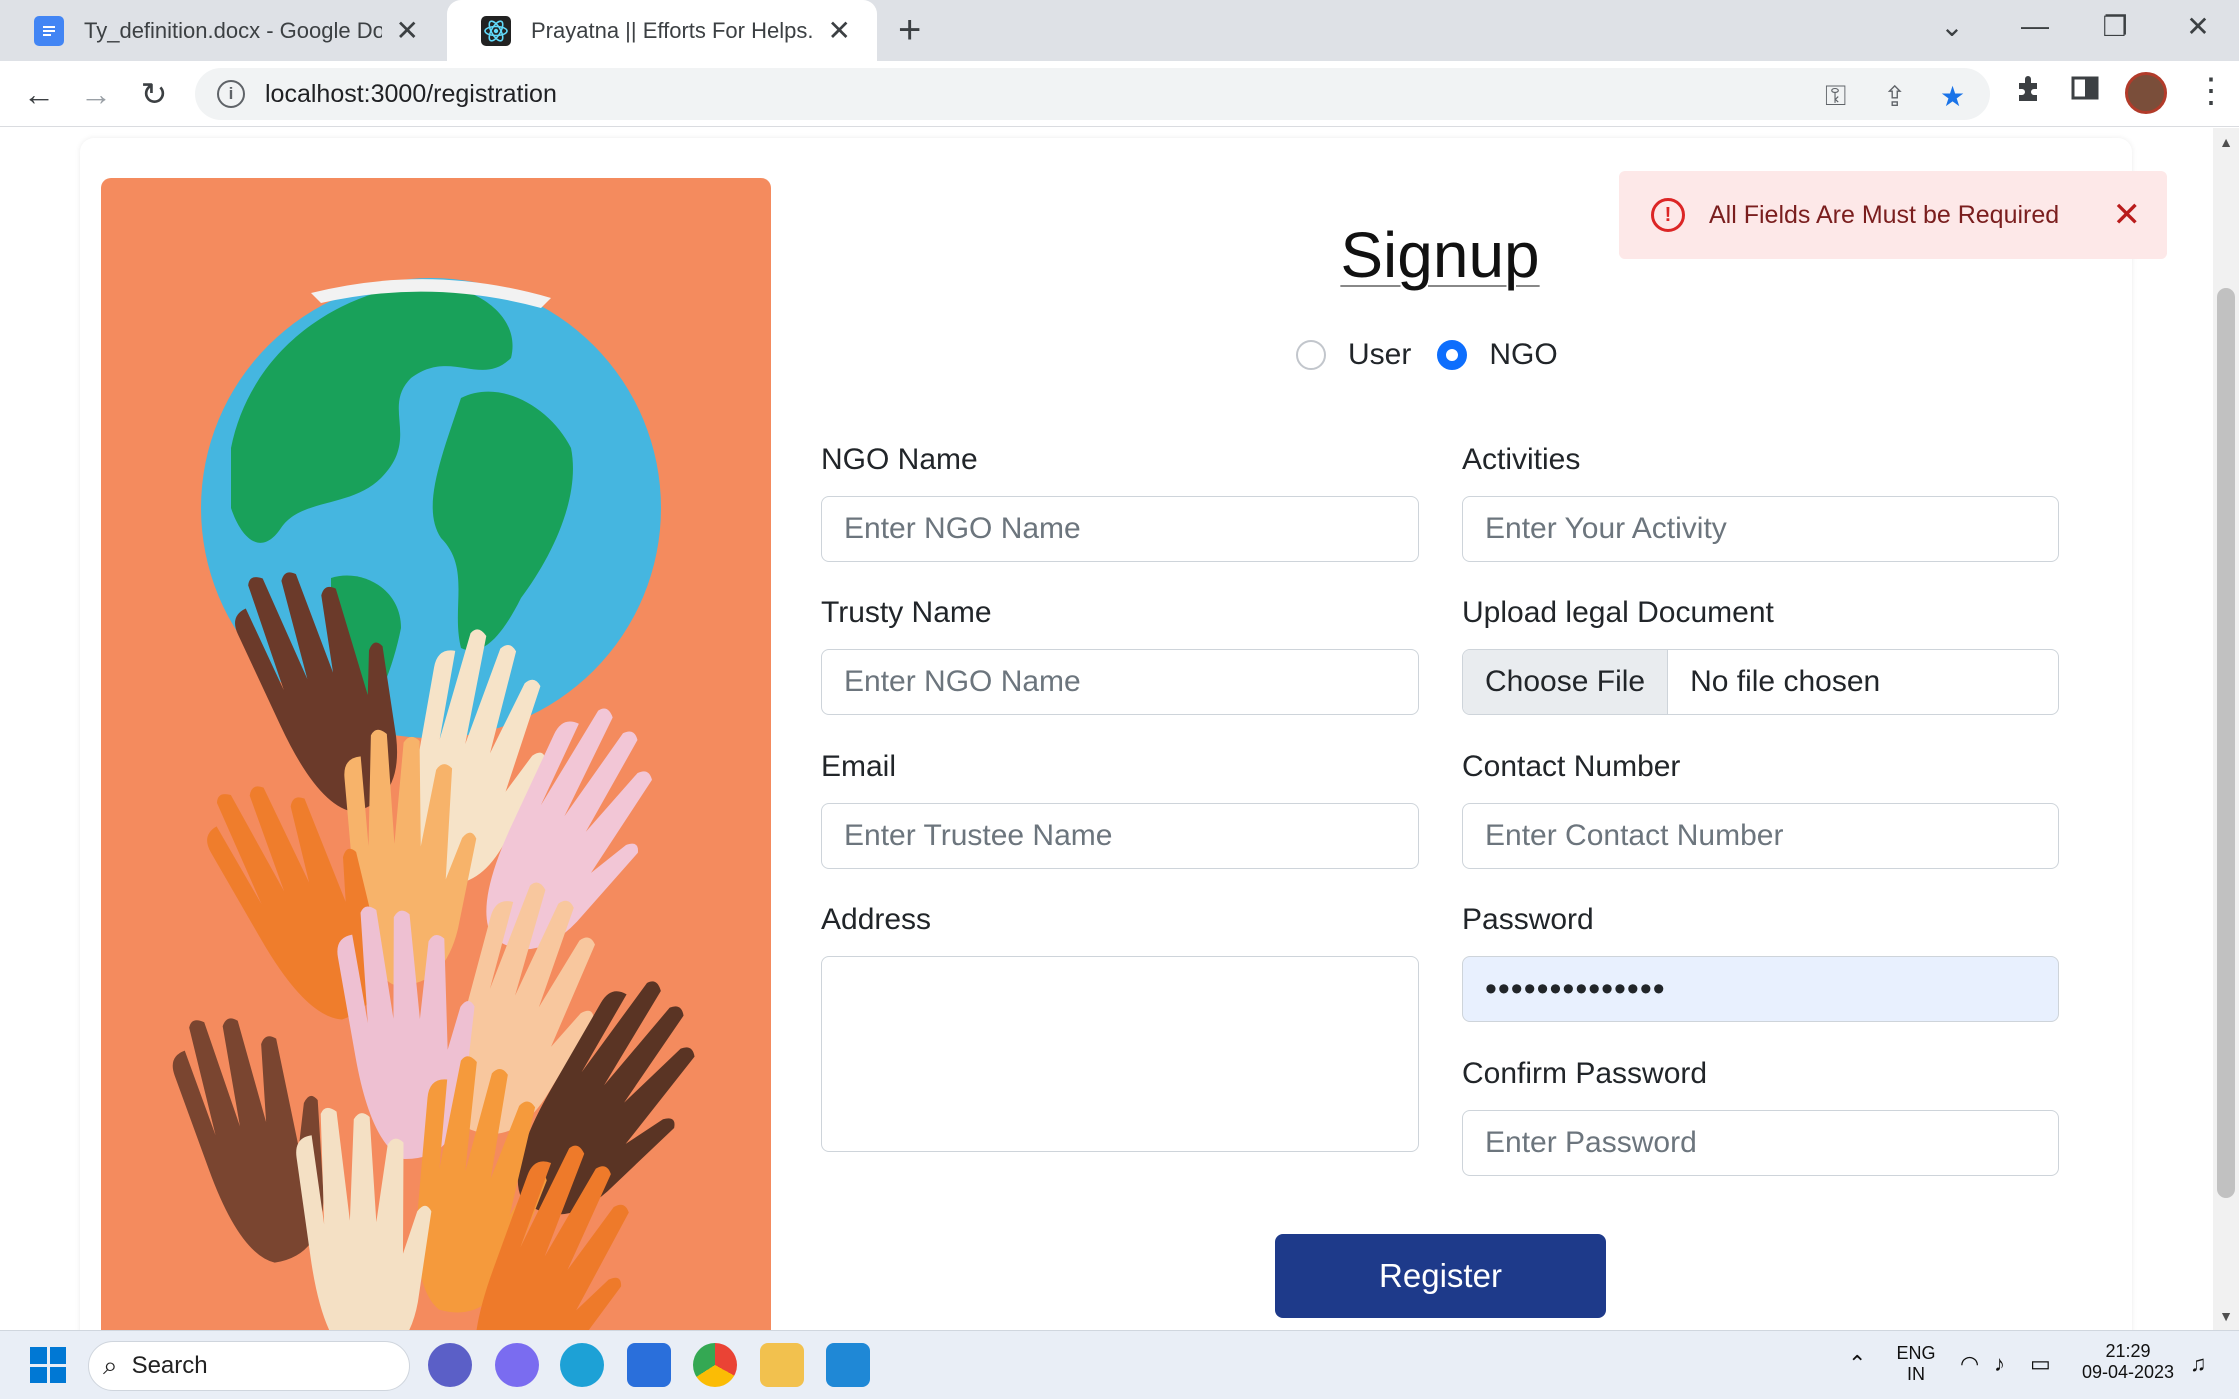 The image size is (2239, 1399). What do you see at coordinates (1916, 1374) in the screenshot?
I see `language-bottom: IN` at bounding box center [1916, 1374].